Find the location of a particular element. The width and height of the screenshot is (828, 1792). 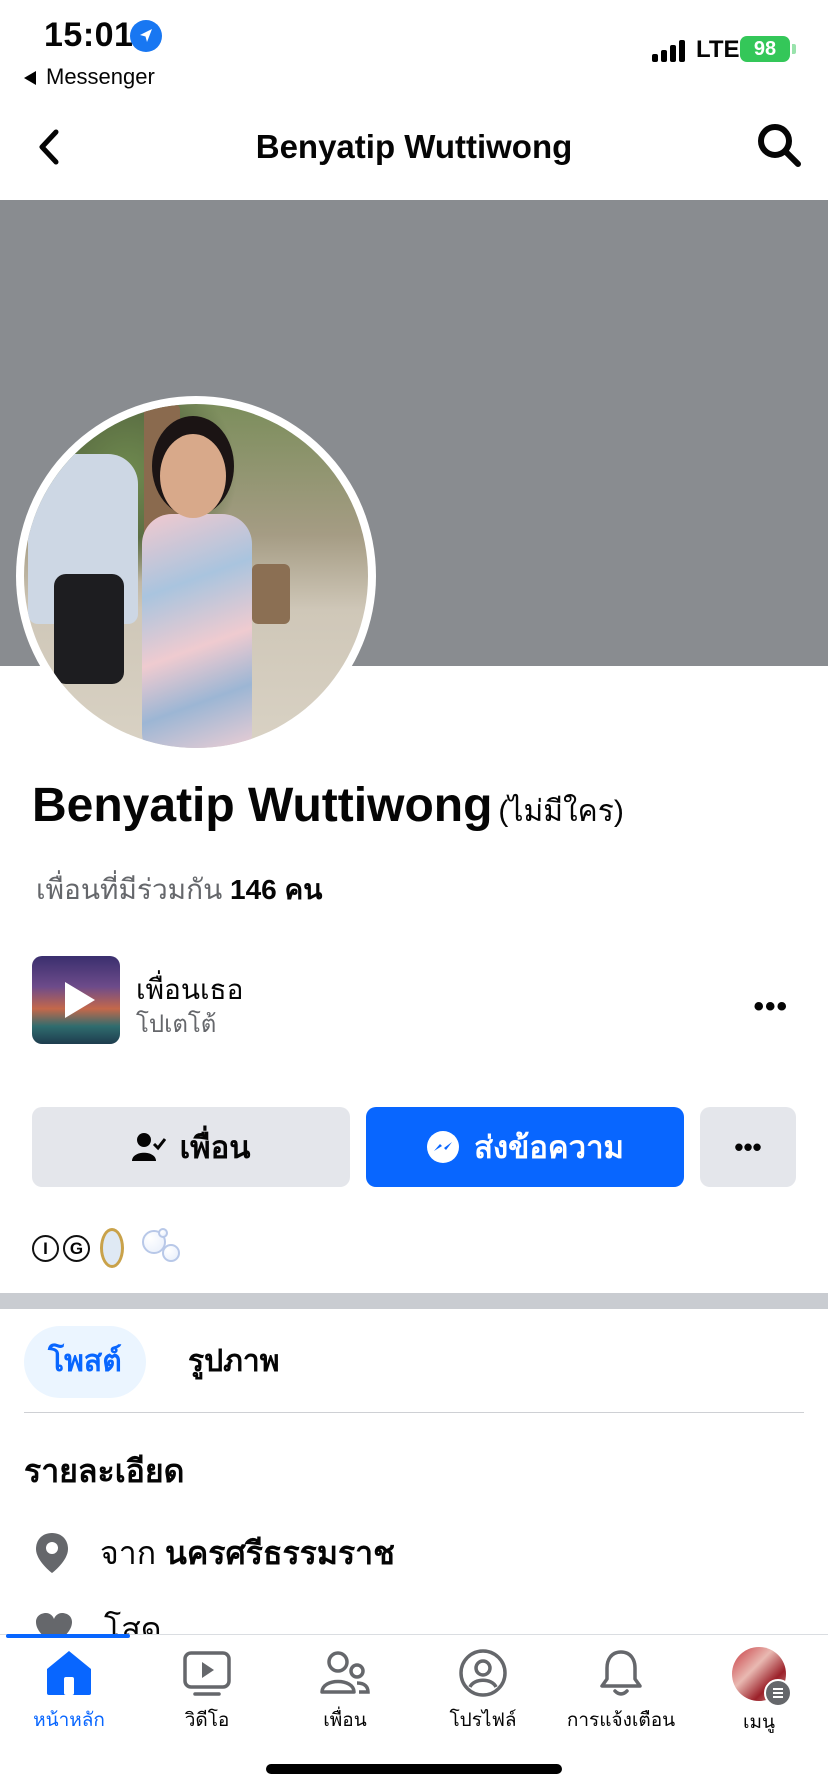

nav-menu: เมนู is located at coordinates (759, 1692).